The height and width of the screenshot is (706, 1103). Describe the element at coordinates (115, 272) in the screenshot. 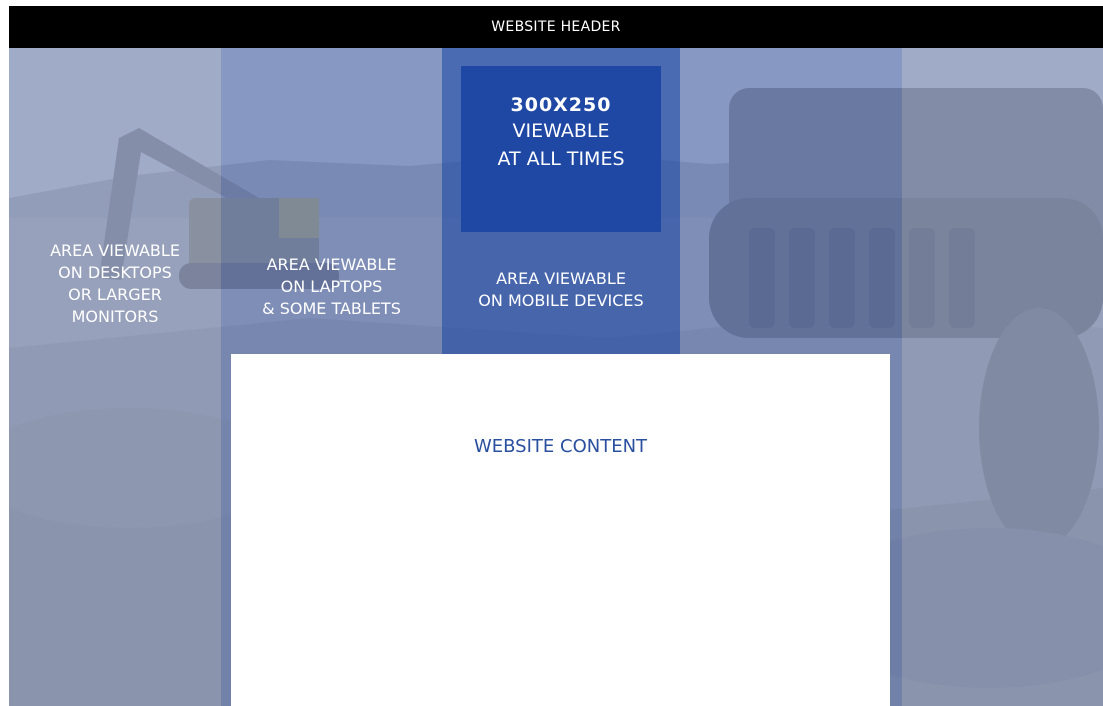

I see `desktop-area-line: ON DESKTOPS` at that location.